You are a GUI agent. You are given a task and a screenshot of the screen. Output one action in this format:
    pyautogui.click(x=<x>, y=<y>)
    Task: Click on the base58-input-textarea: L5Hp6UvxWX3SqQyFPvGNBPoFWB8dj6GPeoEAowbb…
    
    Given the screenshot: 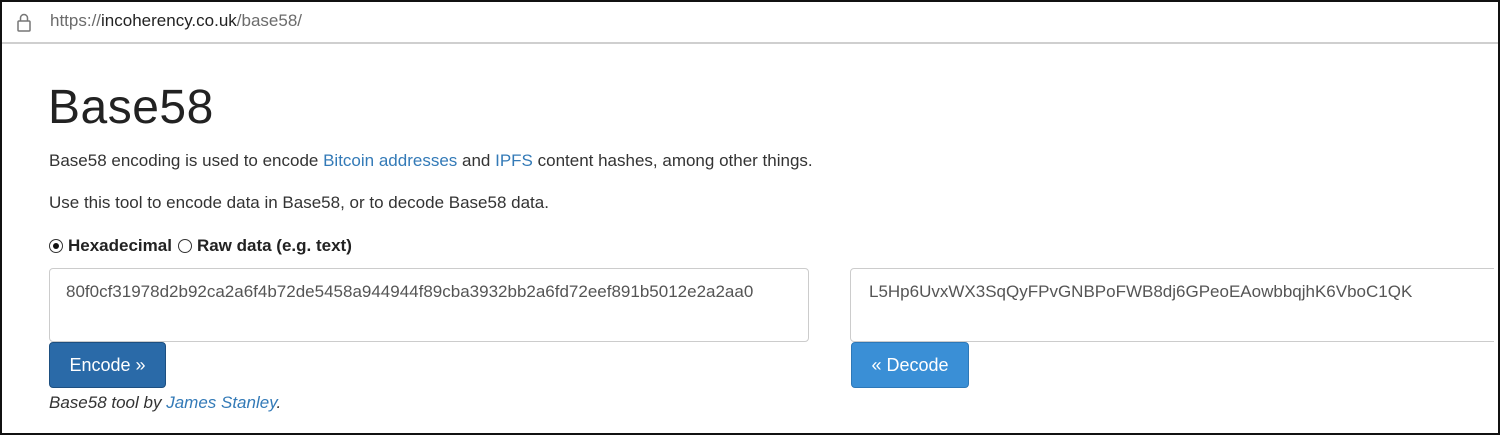 What is the action you would take?
    pyautogui.click(x=1174, y=305)
    